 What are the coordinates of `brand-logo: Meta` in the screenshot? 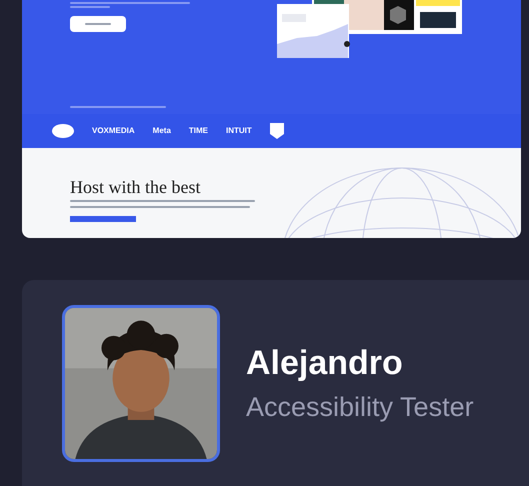 It's located at (161, 131).